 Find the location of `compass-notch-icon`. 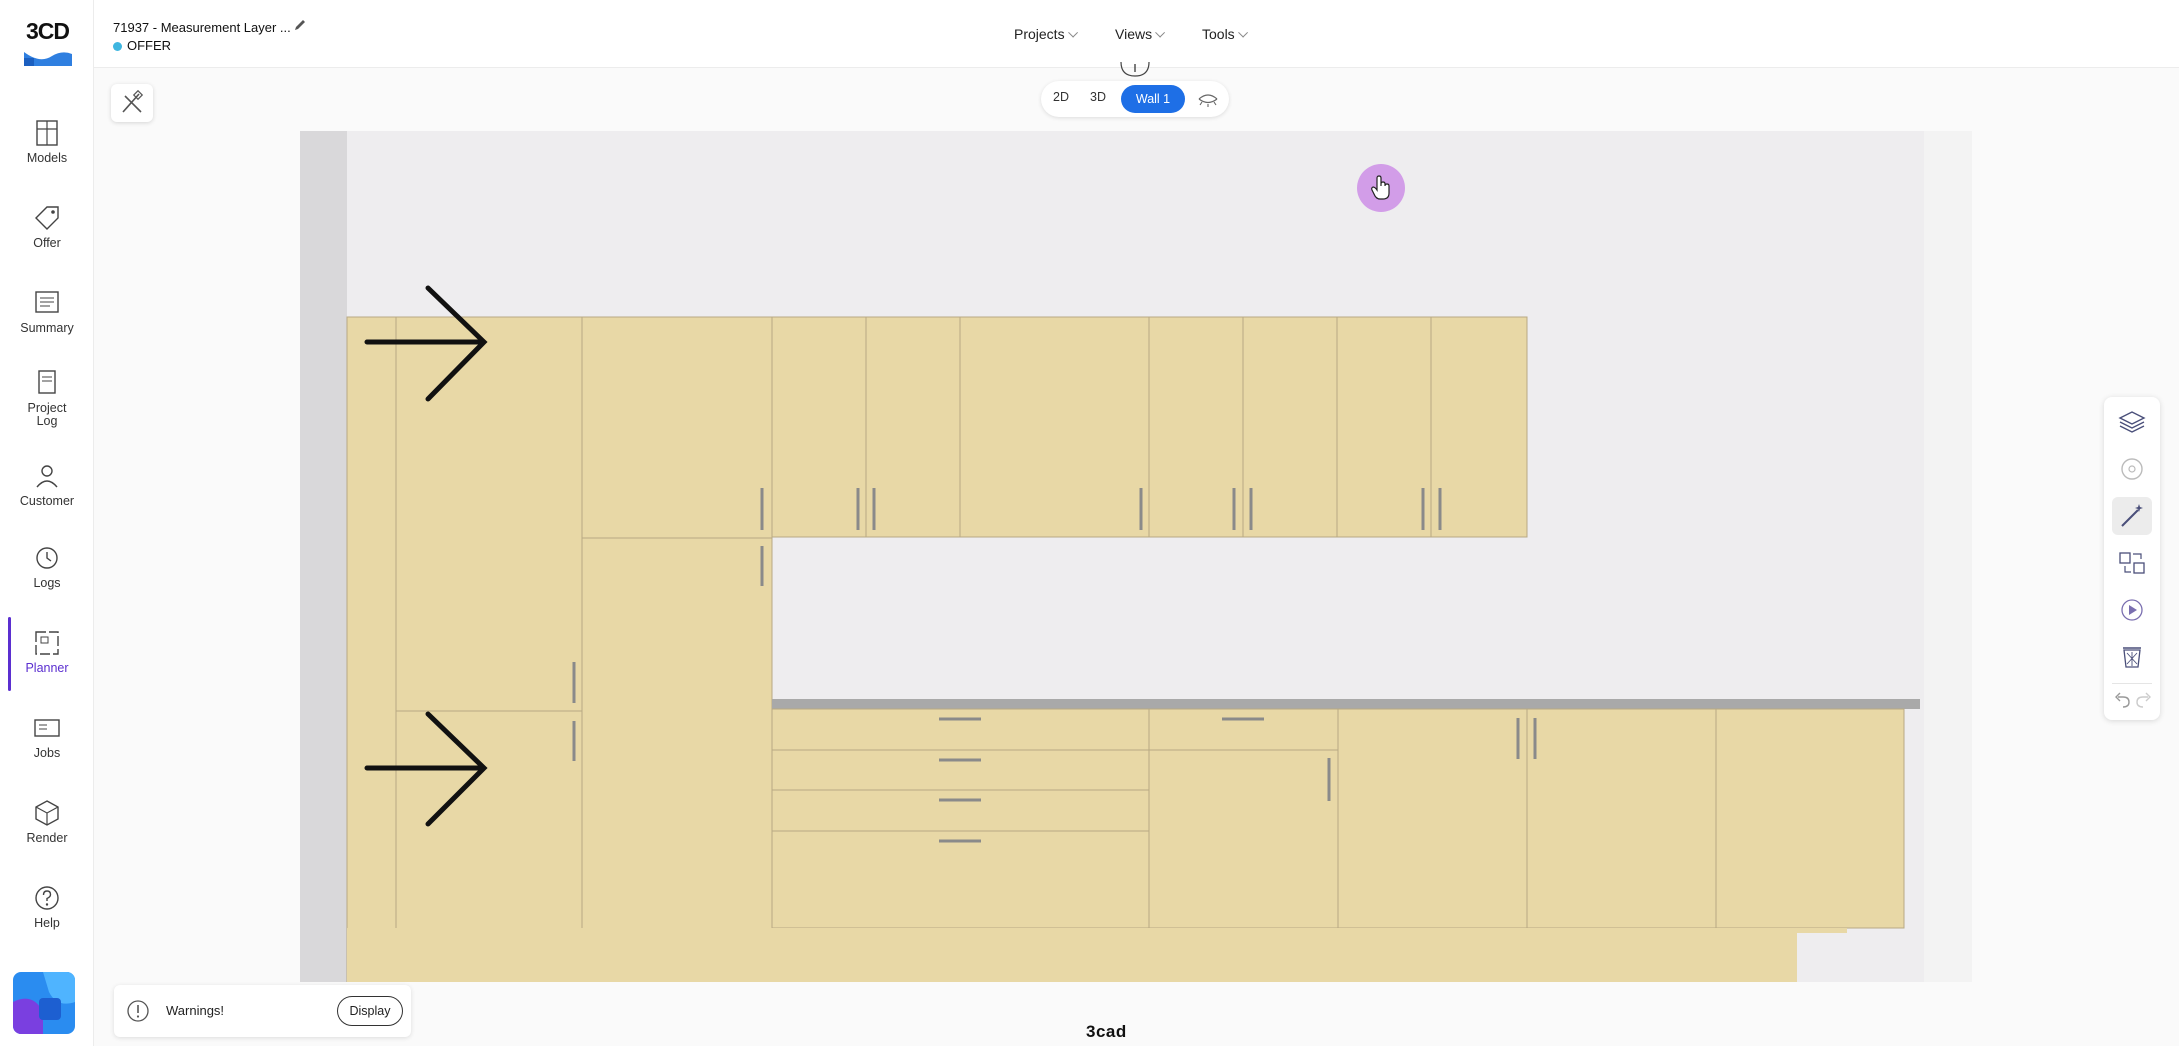

compass-notch-icon is located at coordinates (1135, 69).